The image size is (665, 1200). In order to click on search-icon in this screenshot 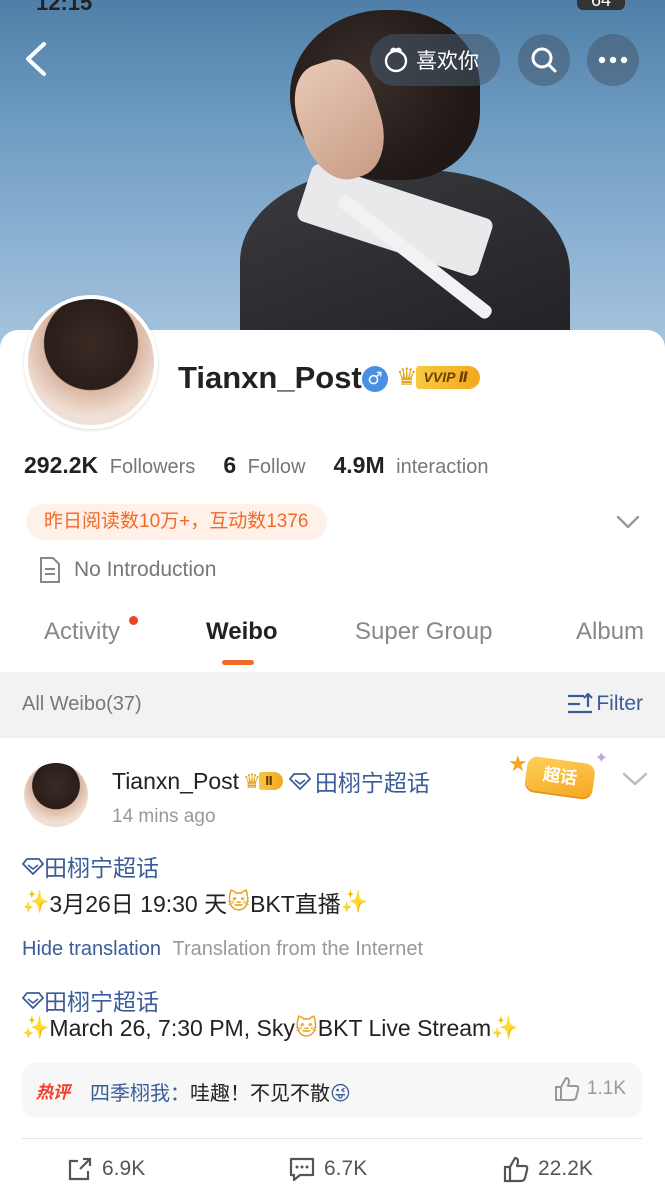, I will do `click(544, 60)`.